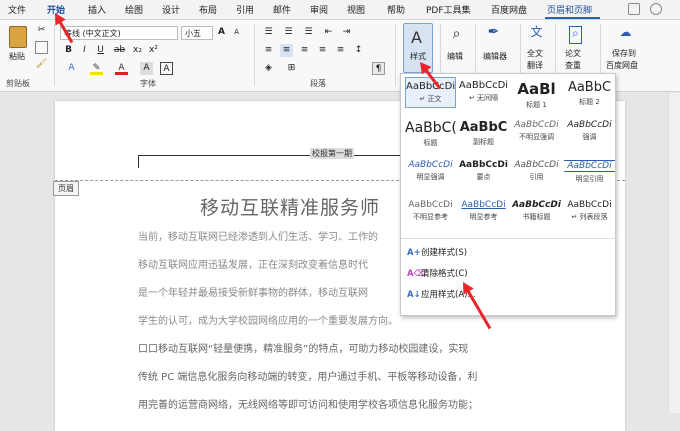  Describe the element at coordinates (68, 50) in the screenshot. I see `bold-icon: B` at that location.